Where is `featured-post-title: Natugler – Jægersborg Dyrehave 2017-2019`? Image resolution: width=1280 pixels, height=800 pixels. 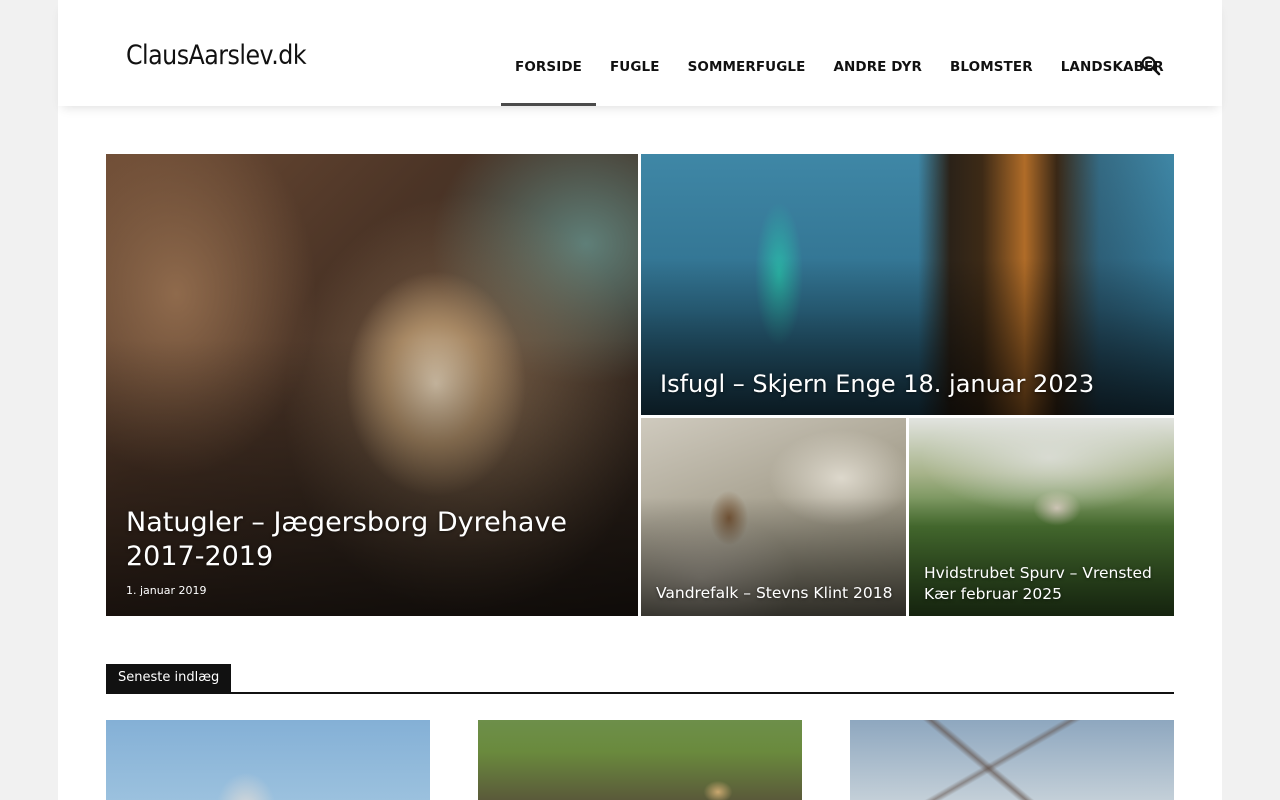 featured-post-title: Natugler – Jægersborg Dyrehave 2017-2019 is located at coordinates (361, 540).